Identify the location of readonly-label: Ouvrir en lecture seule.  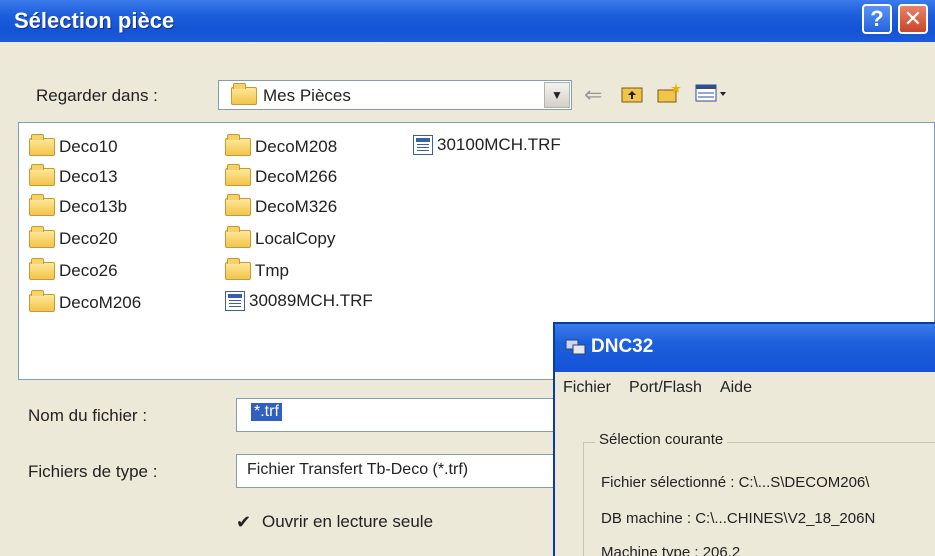
(348, 521).